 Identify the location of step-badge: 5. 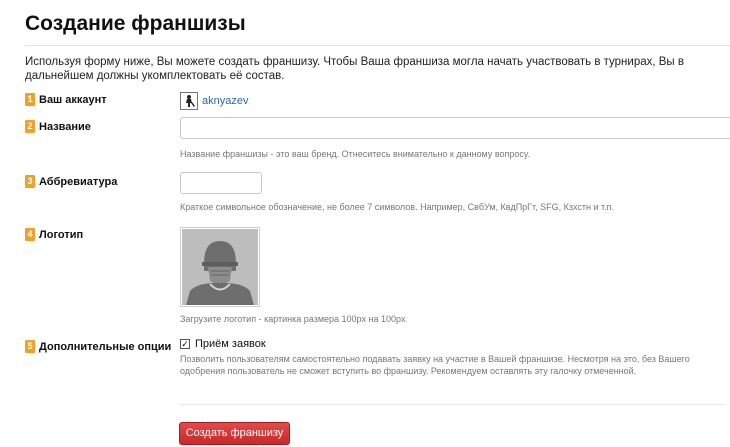
(30, 346).